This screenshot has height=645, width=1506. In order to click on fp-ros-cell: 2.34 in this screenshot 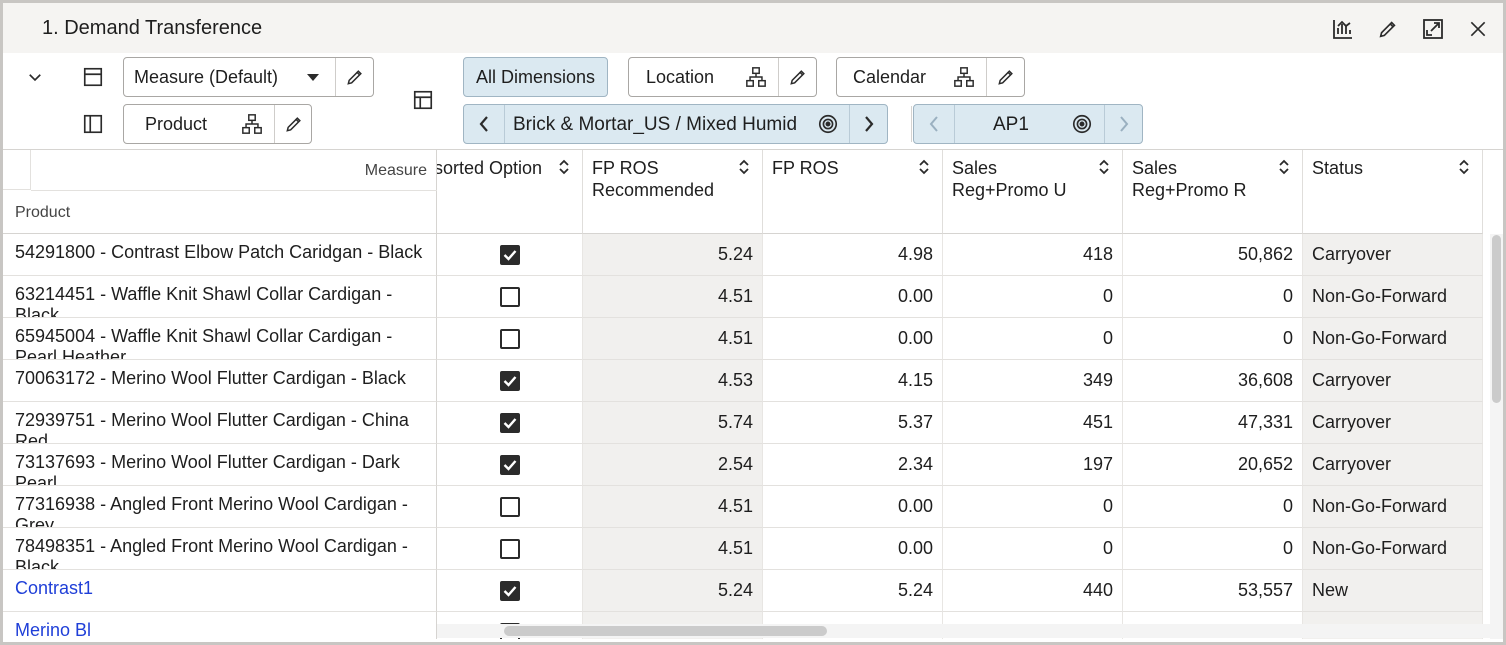, I will do `click(853, 465)`.